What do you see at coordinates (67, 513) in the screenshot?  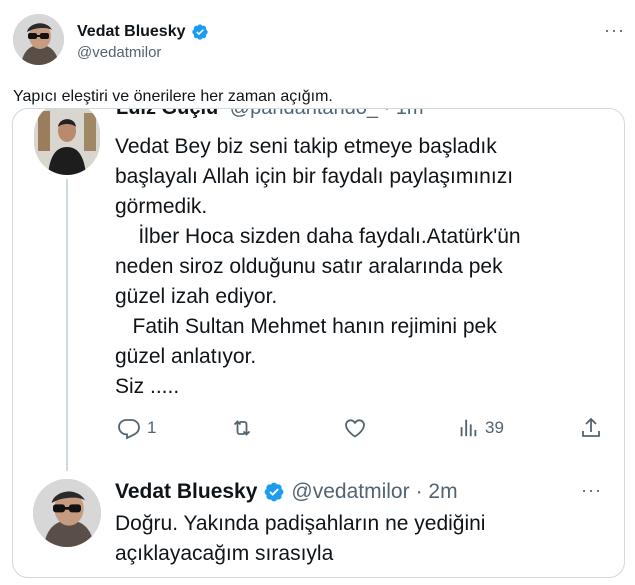 I see `reply-author-avatar` at bounding box center [67, 513].